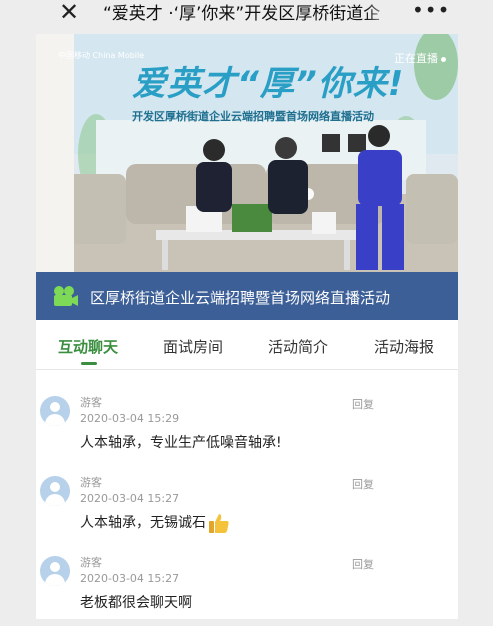 Image resolution: width=493 pixels, height=626 pixels. Describe the element at coordinates (247, 586) in the screenshot. I see `chat-message: 游客 回复 2020-03-04 15:27 老板都很会聊天啊` at that location.